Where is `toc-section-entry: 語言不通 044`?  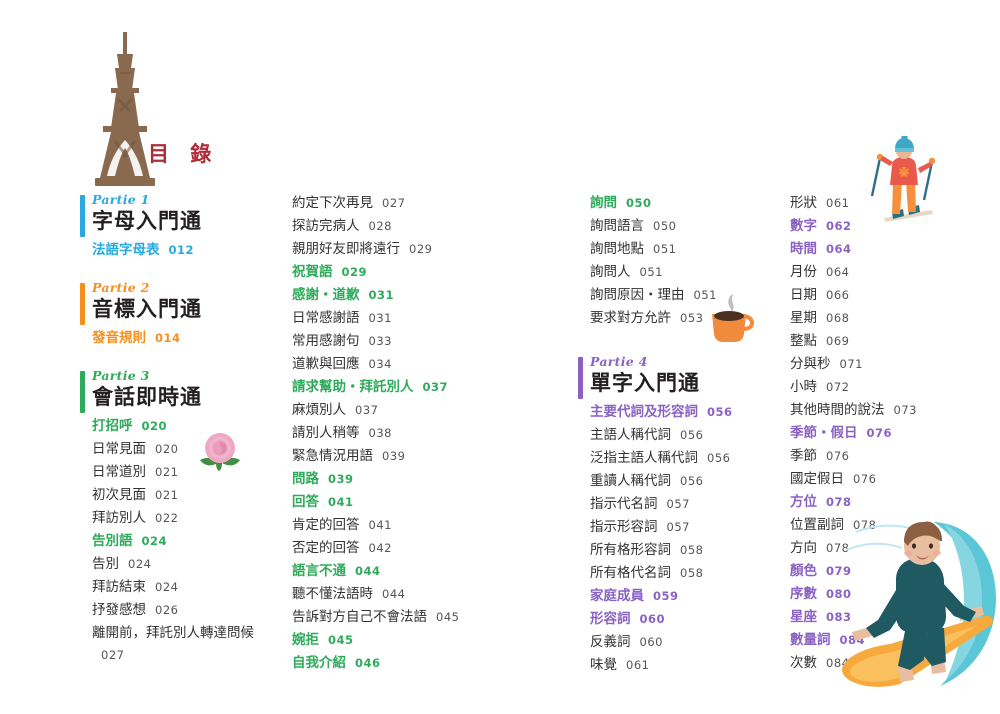 toc-section-entry: 語言不通 044 is located at coordinates (385, 571).